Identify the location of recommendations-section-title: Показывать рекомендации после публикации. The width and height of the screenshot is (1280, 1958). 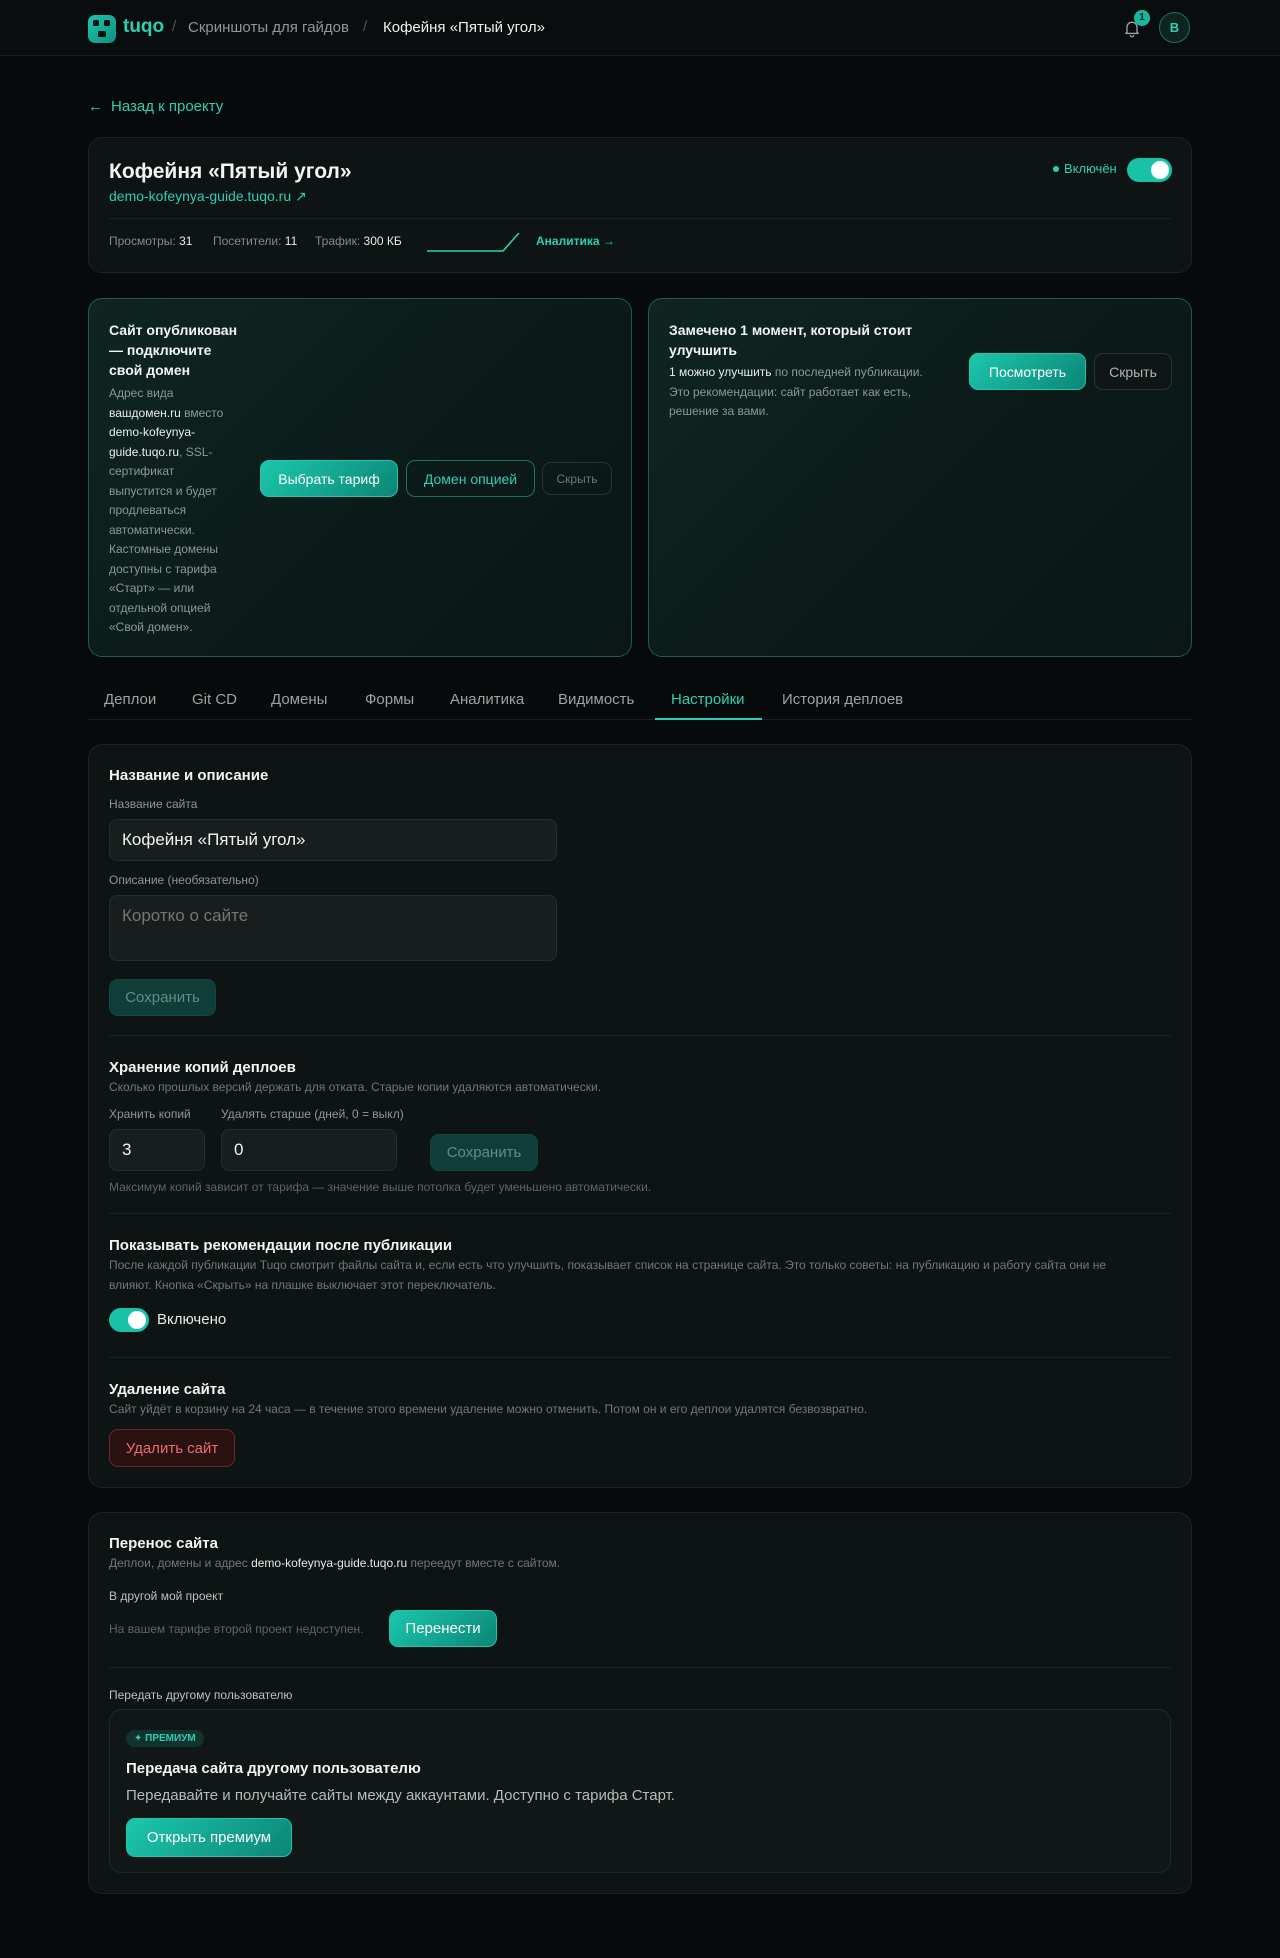
(281, 1245).